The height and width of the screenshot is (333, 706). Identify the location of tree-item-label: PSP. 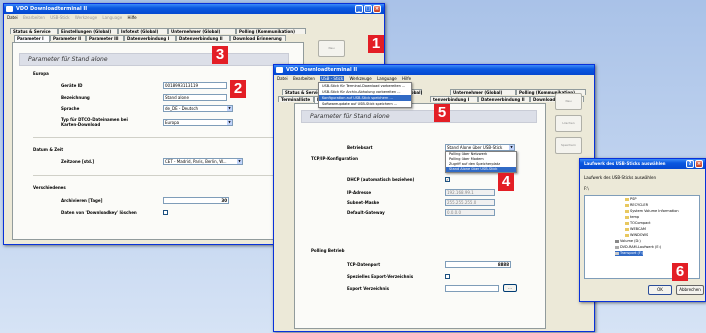
(633, 199).